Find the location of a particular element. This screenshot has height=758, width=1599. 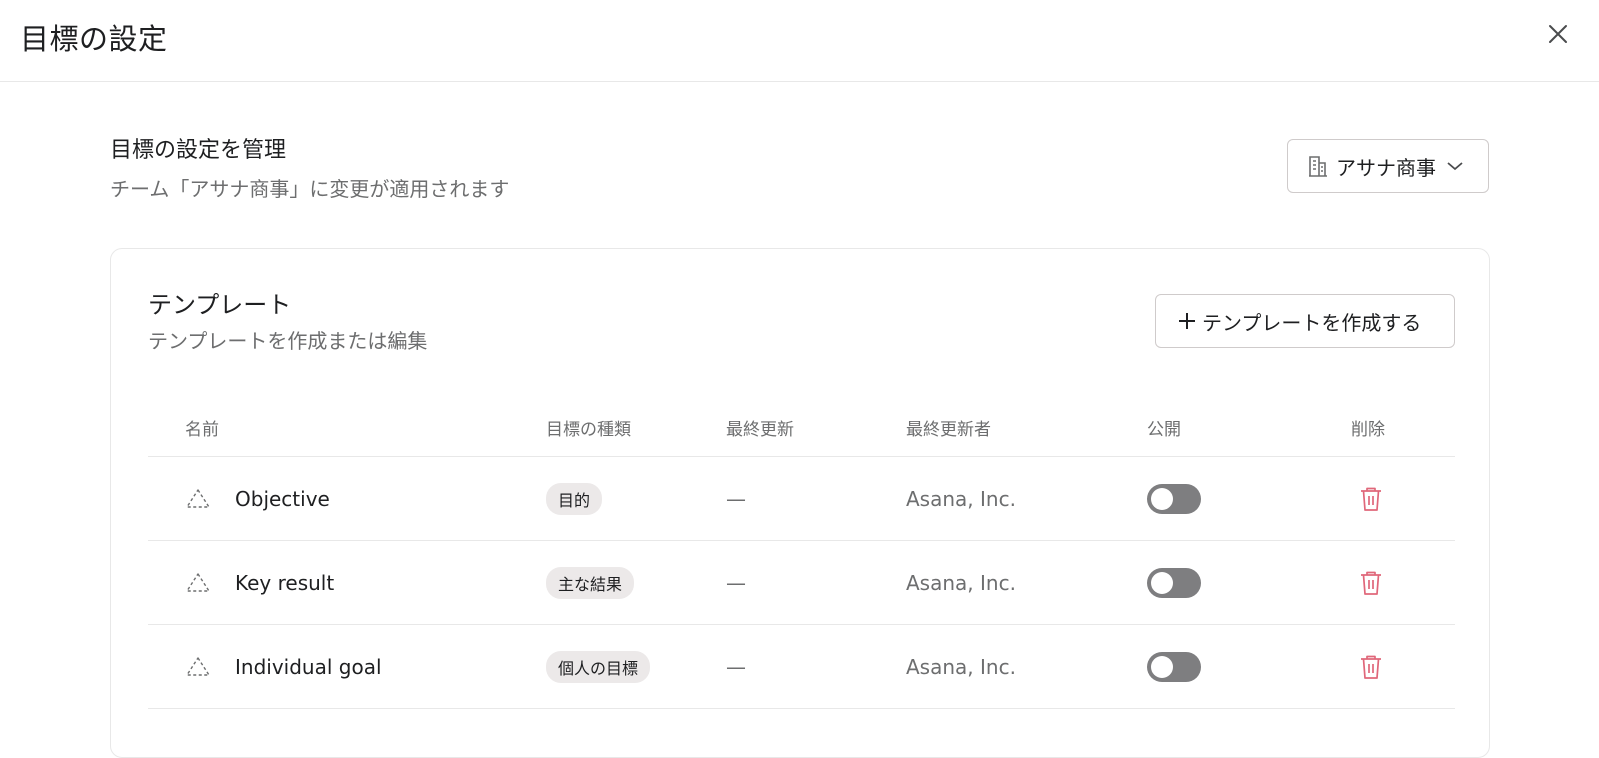

close-button is located at coordinates (1558, 34).